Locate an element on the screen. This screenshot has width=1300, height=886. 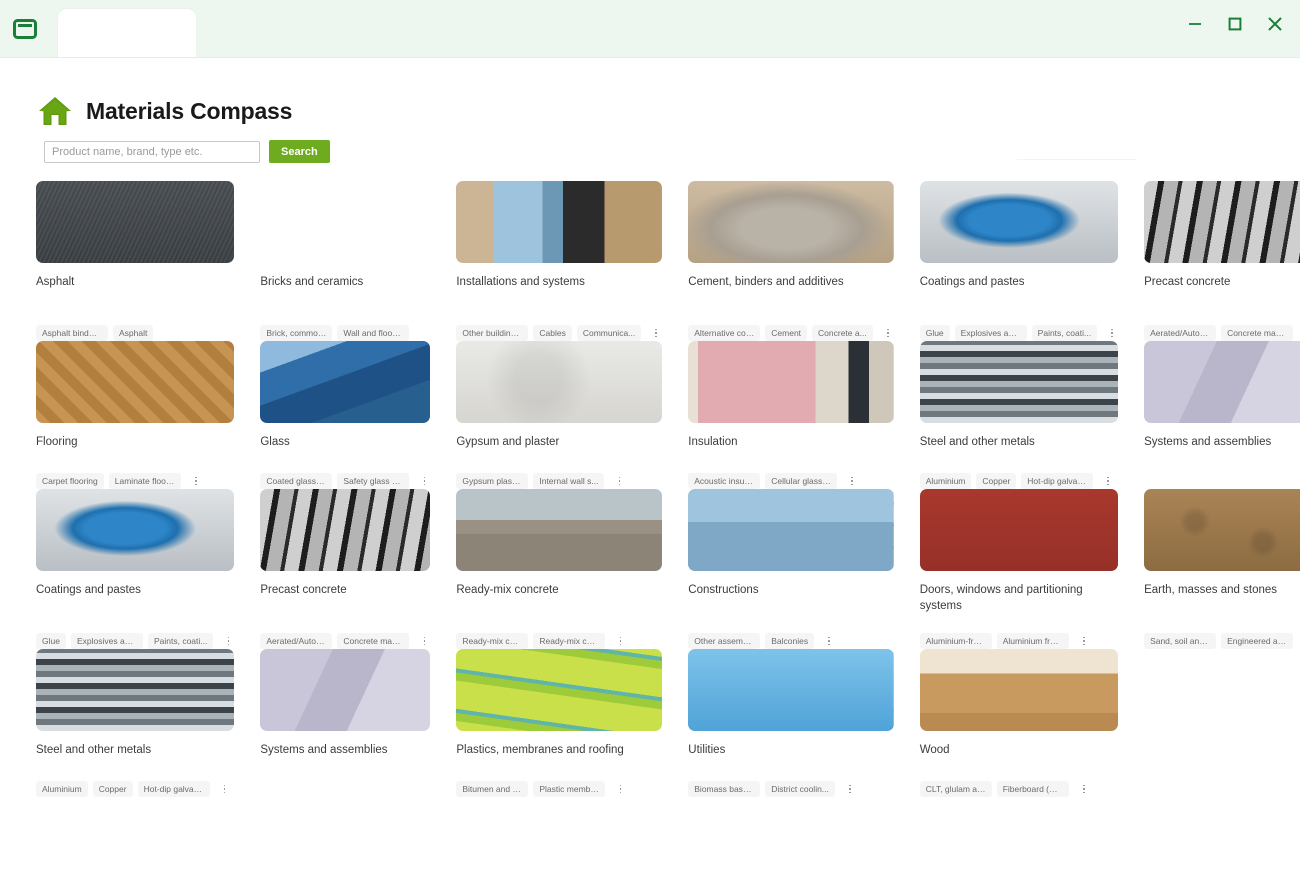
category-thumbnail-pink-mineral-wool-insulation is located at coordinates (791, 382).